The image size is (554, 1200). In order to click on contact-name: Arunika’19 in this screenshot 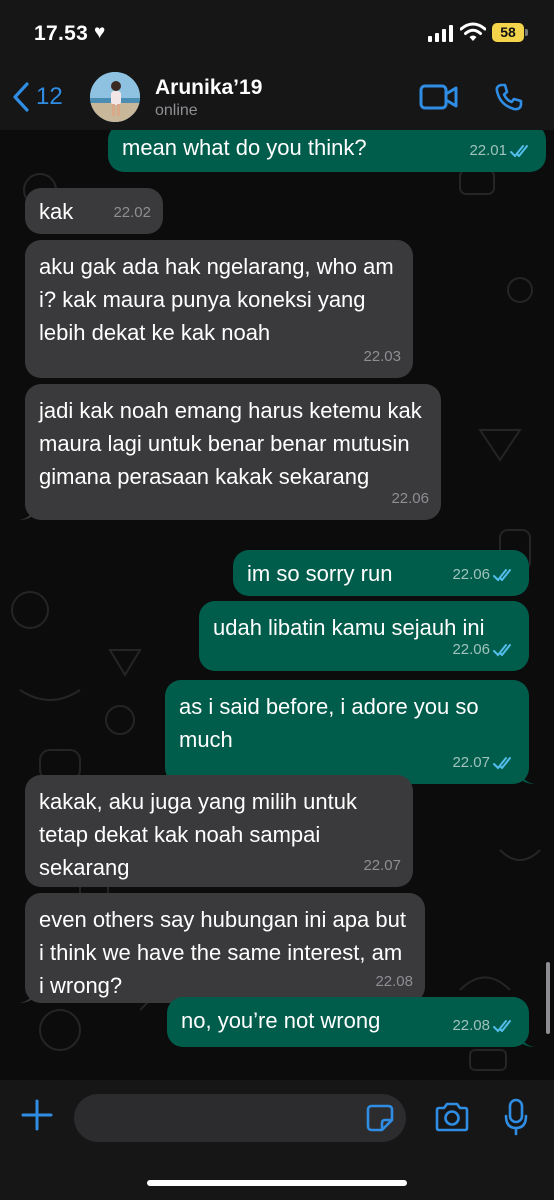, I will do `click(208, 88)`.